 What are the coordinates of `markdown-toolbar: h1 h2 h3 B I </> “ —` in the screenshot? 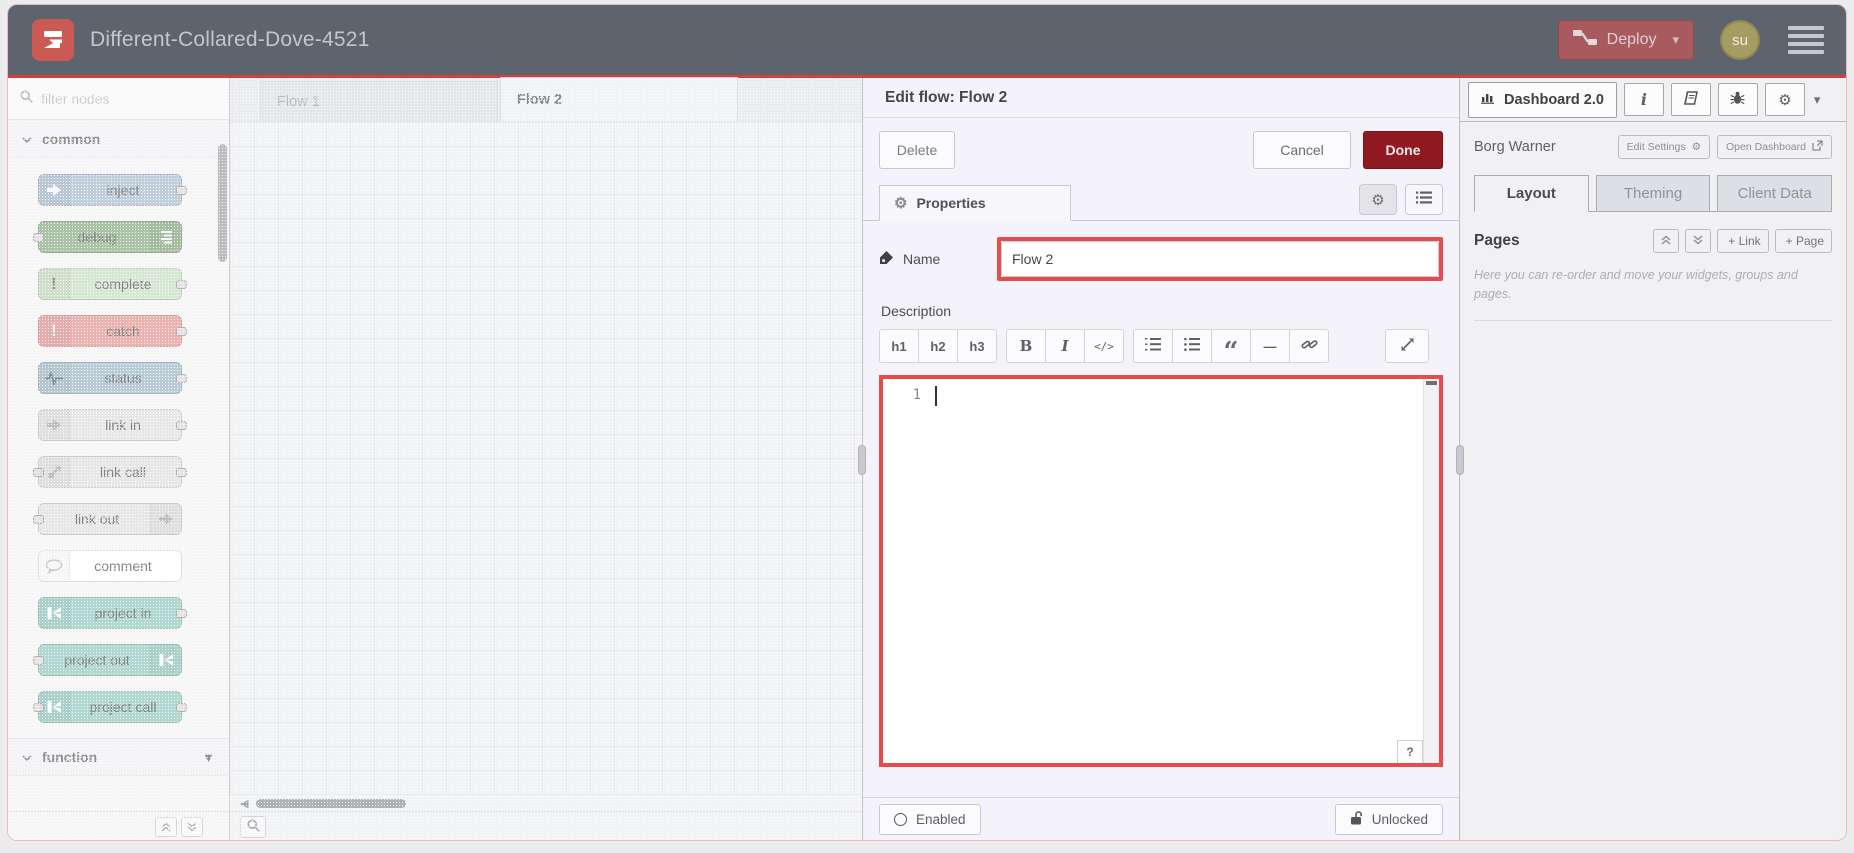 It's located at (1161, 347).